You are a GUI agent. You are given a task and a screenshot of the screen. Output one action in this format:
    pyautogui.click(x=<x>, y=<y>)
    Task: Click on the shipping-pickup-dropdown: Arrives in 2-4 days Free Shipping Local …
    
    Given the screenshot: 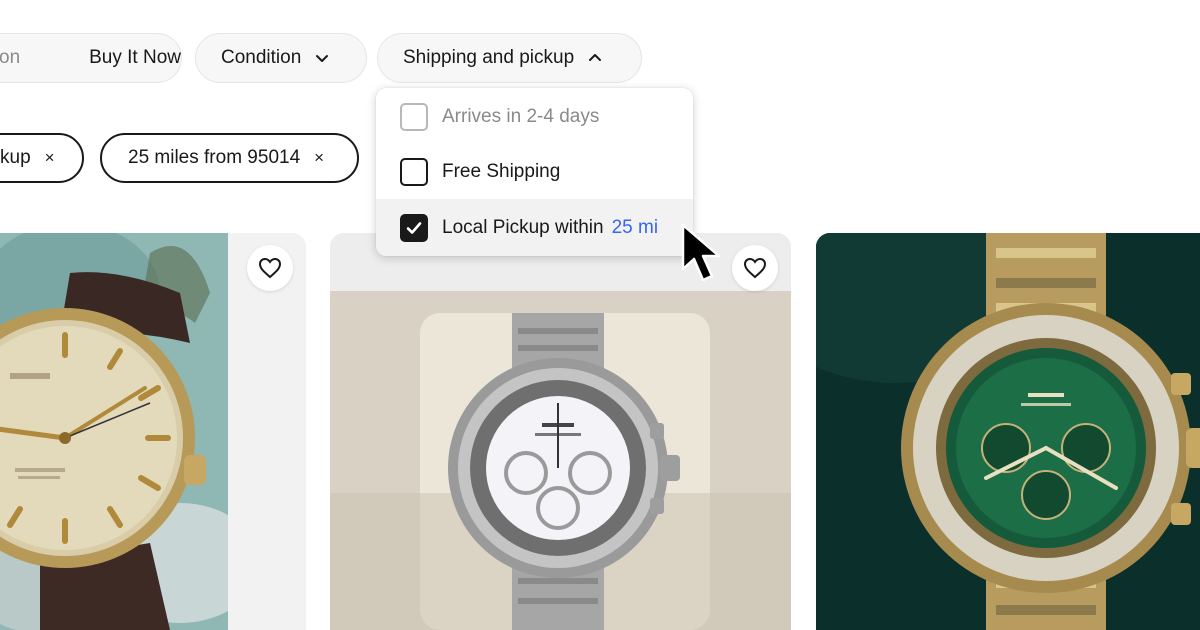 What is the action you would take?
    pyautogui.click(x=534, y=172)
    